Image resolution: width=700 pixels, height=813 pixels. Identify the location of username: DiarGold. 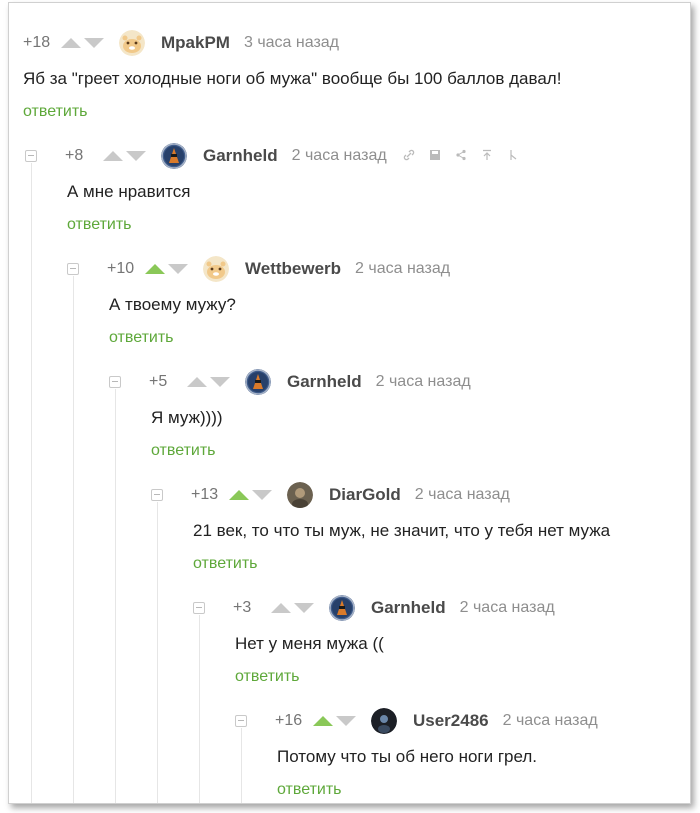
(365, 495).